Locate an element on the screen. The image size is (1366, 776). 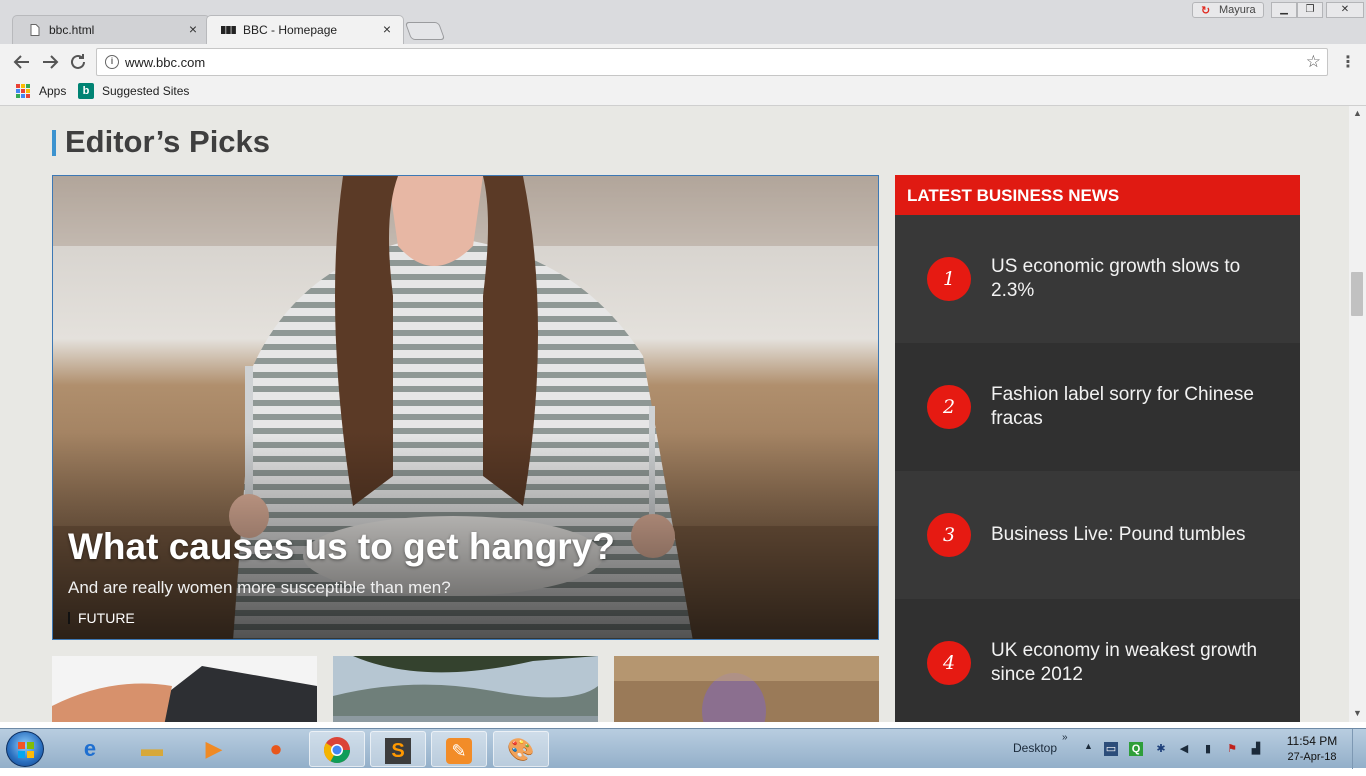
show-desktop-button is located at coordinates (1359, 749).